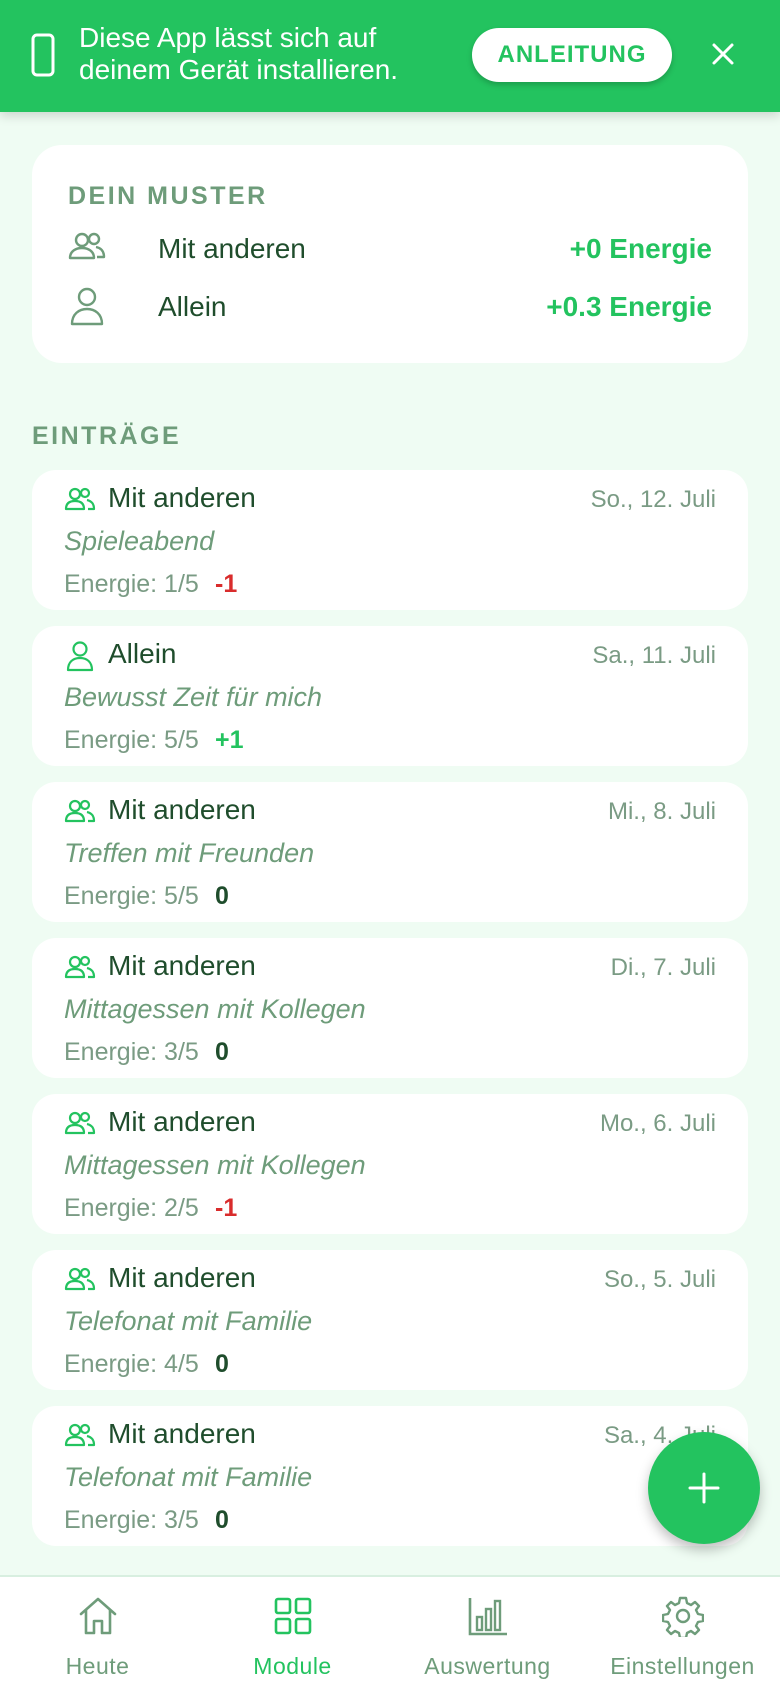  What do you see at coordinates (640, 248) in the screenshot?
I see `pattern-value: +0 Energie` at bounding box center [640, 248].